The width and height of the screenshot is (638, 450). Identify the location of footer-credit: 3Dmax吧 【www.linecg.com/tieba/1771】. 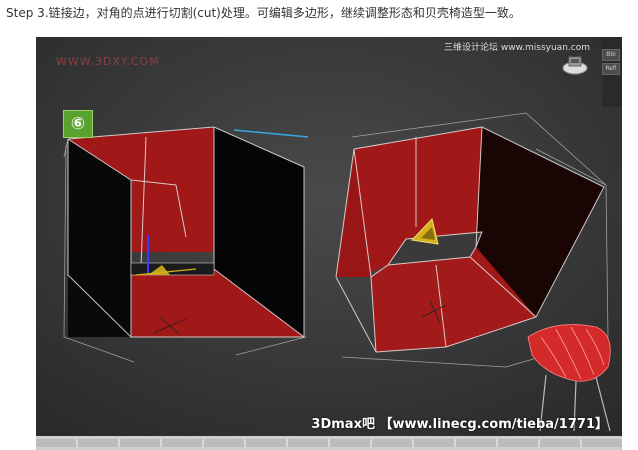
(459, 424).